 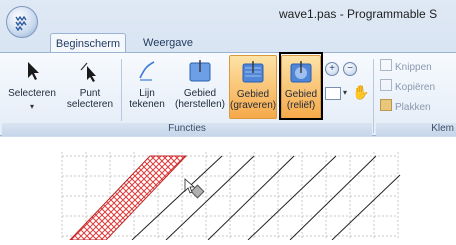 What do you see at coordinates (301, 86) in the screenshot?
I see `highlight-box` at bounding box center [301, 86].